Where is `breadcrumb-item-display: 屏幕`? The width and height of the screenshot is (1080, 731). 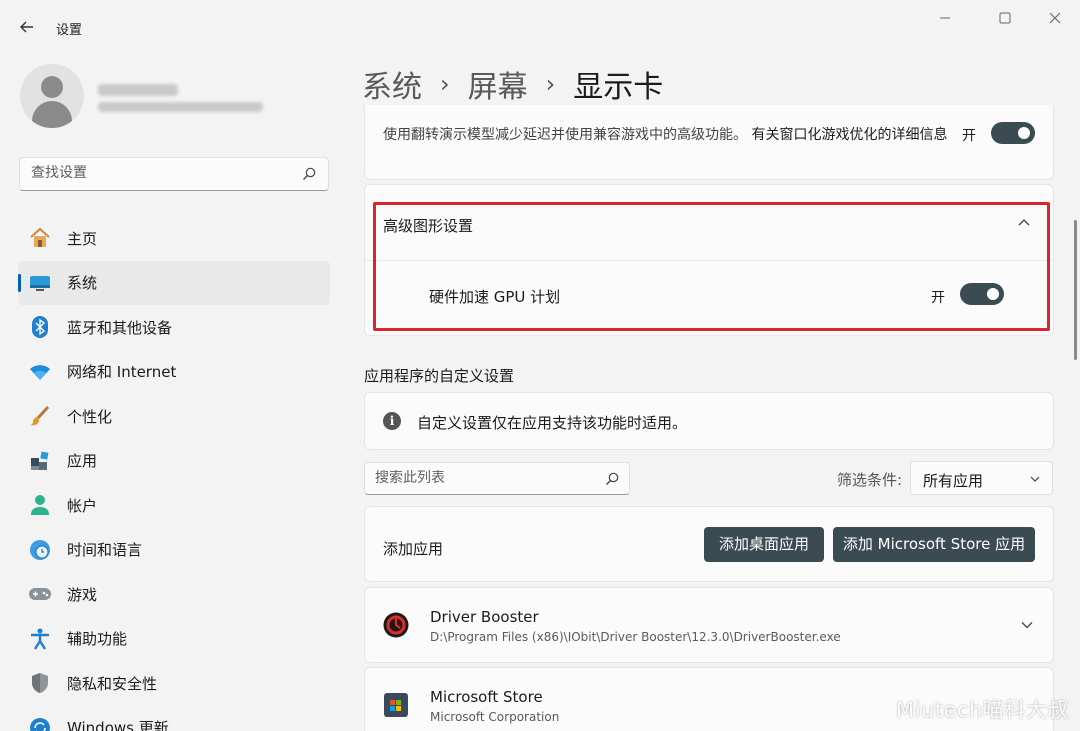
breadcrumb-item-display: 屏幕 is located at coordinates (498, 84).